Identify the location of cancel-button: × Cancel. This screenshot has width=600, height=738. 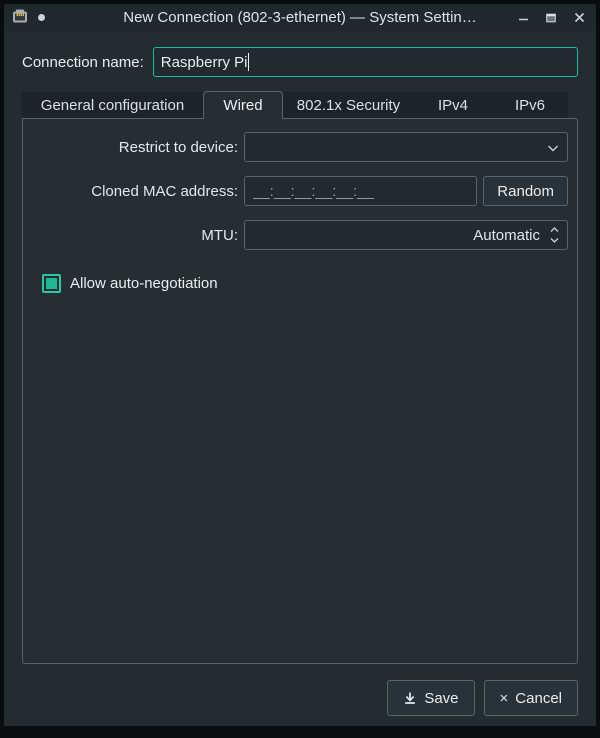
(530, 698).